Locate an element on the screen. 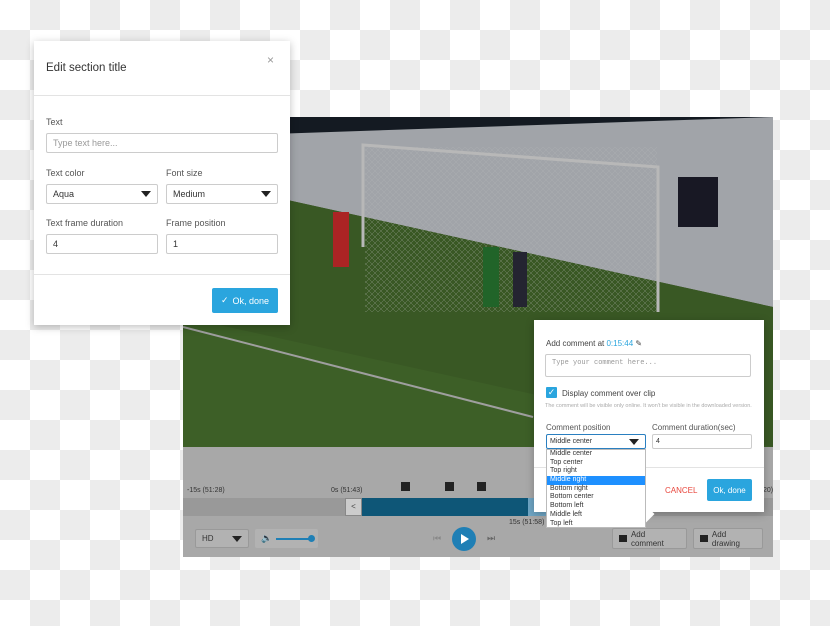 This screenshot has width=830, height=626. comment-duration-input: 4 is located at coordinates (702, 441).